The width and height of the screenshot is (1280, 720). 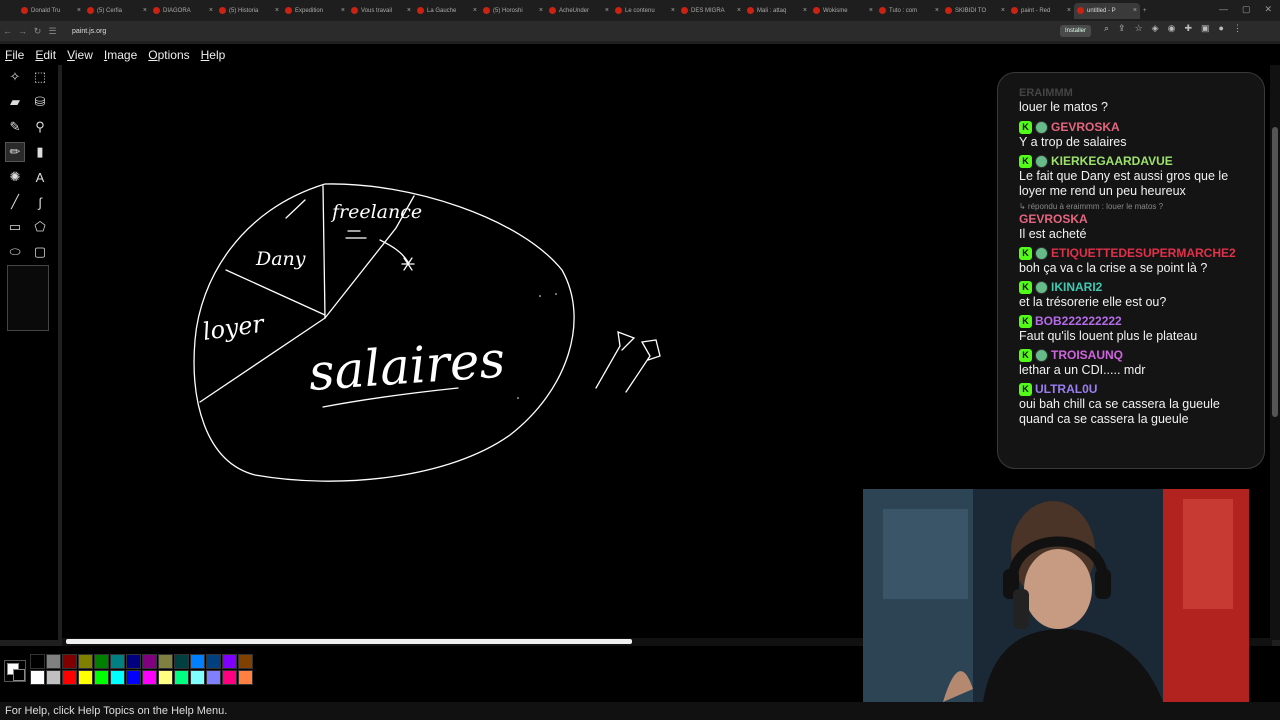 I want to click on pencil-icon: ✏, so click(x=15, y=152).